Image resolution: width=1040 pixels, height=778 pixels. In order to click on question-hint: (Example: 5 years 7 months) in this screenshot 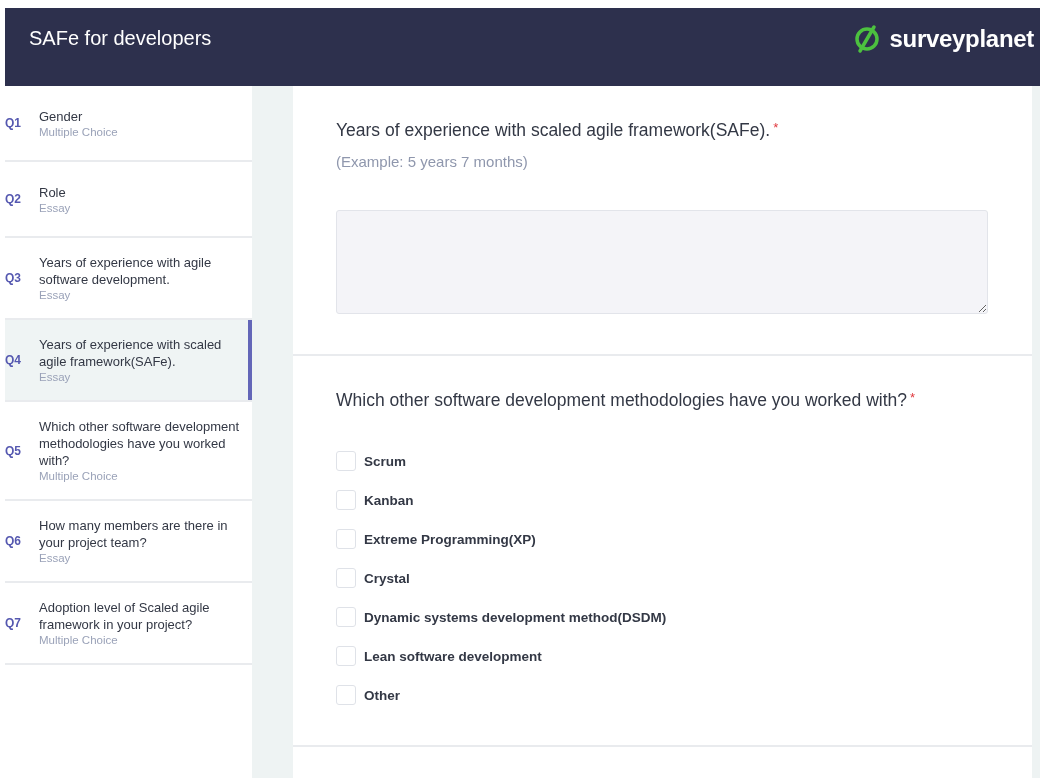, I will do `click(432, 161)`.